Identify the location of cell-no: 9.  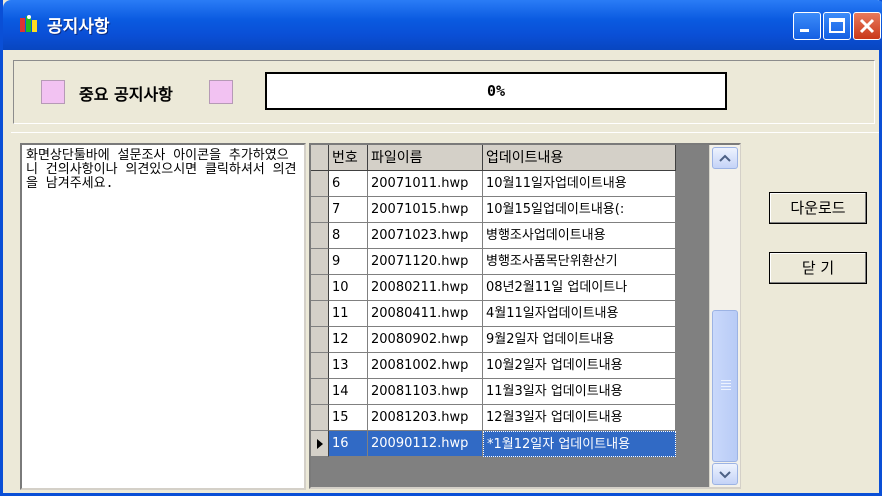
(348, 262).